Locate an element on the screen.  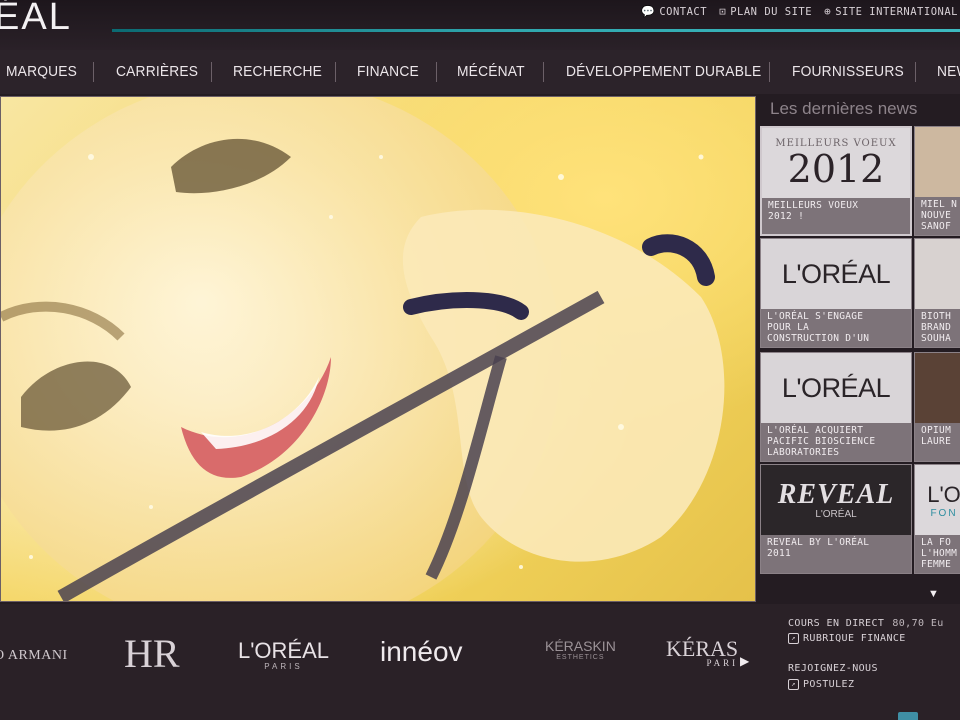
join-label: REJOIGNEZ-NOUS is located at coordinates (833, 668).